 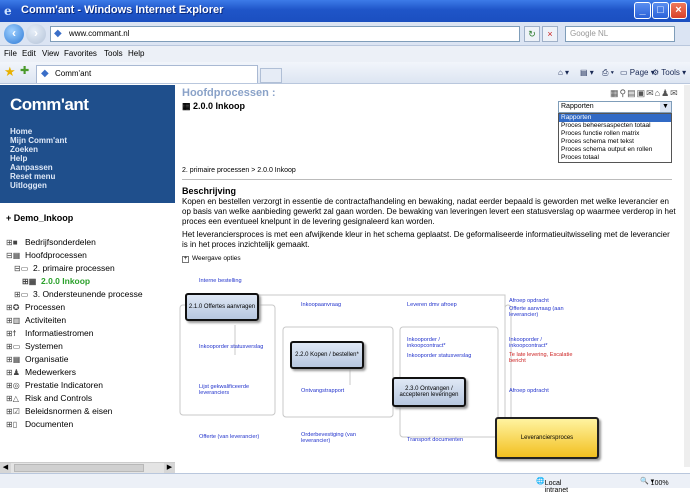 What do you see at coordinates (38, 167) in the screenshot?
I see `nav-aanpassen: Aanpassen` at bounding box center [38, 167].